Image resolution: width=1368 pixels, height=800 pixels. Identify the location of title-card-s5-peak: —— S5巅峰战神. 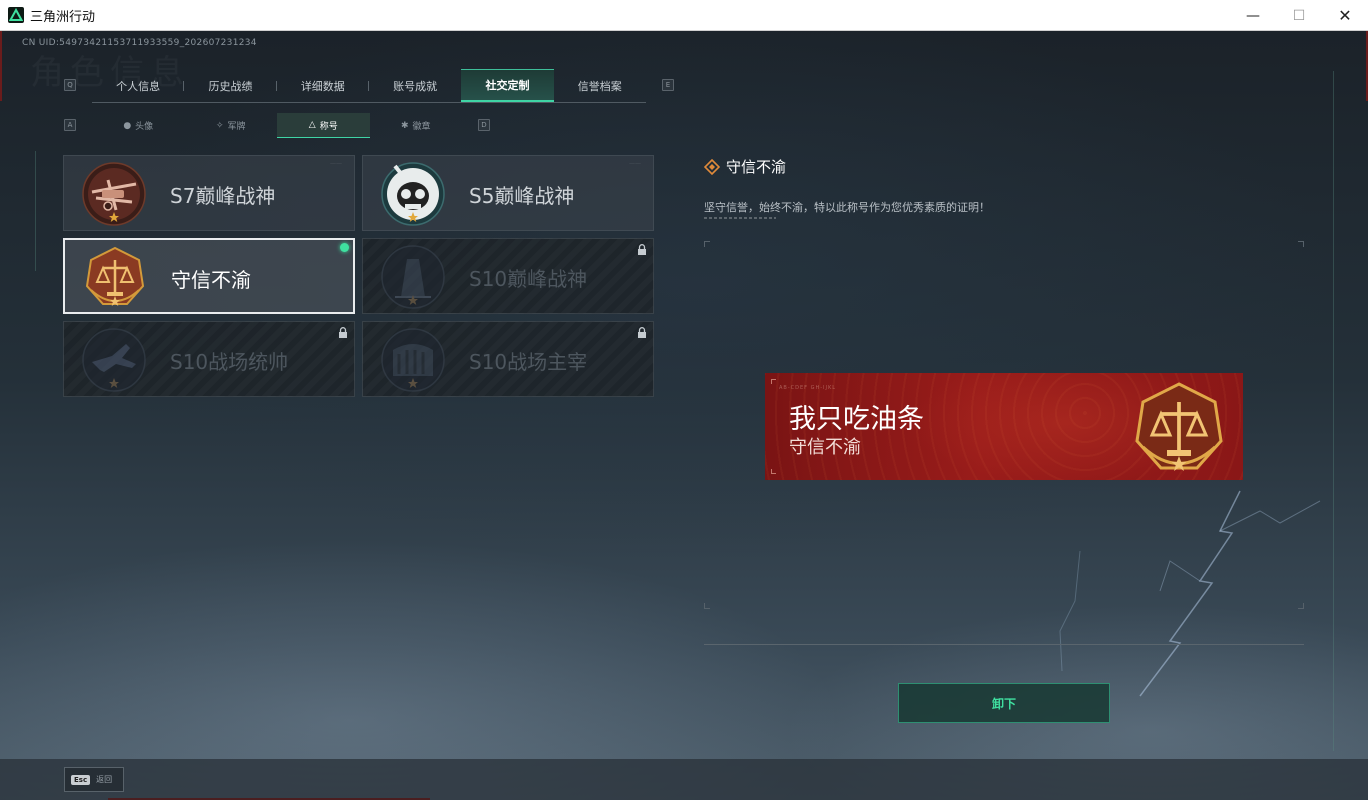
(508, 193).